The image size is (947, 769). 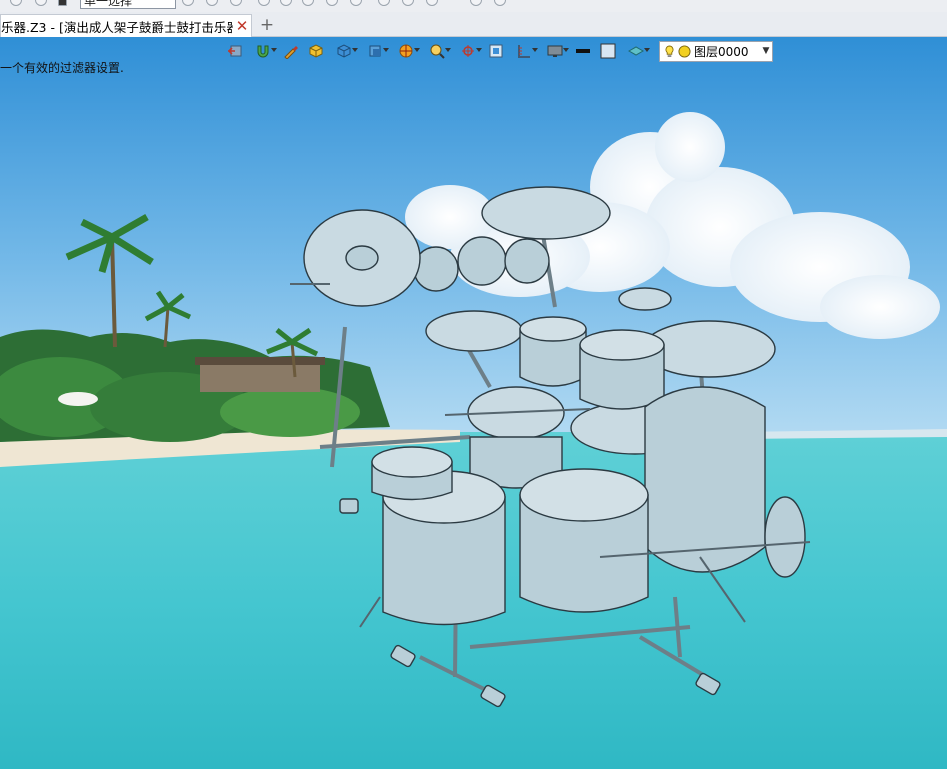 I want to click on magnet-dropdown, so click(x=263, y=51).